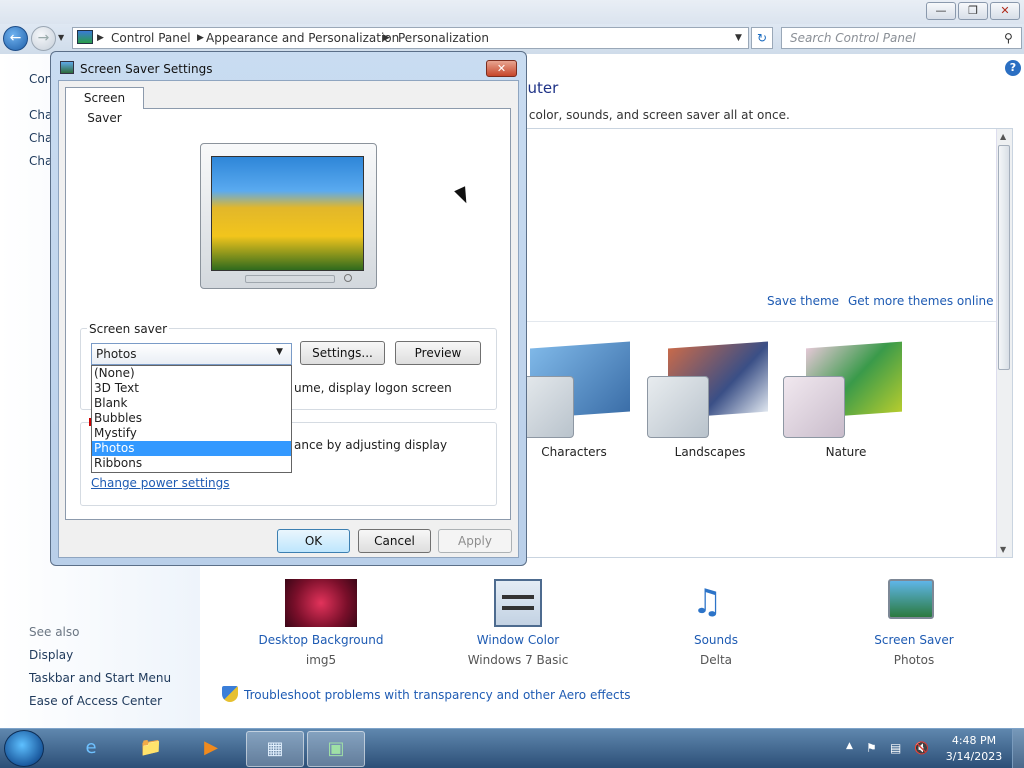 Image resolution: width=1024 pixels, height=768 pixels. I want to click on breadcrumb-appearance: Appearance and Personalization, so click(302, 38).